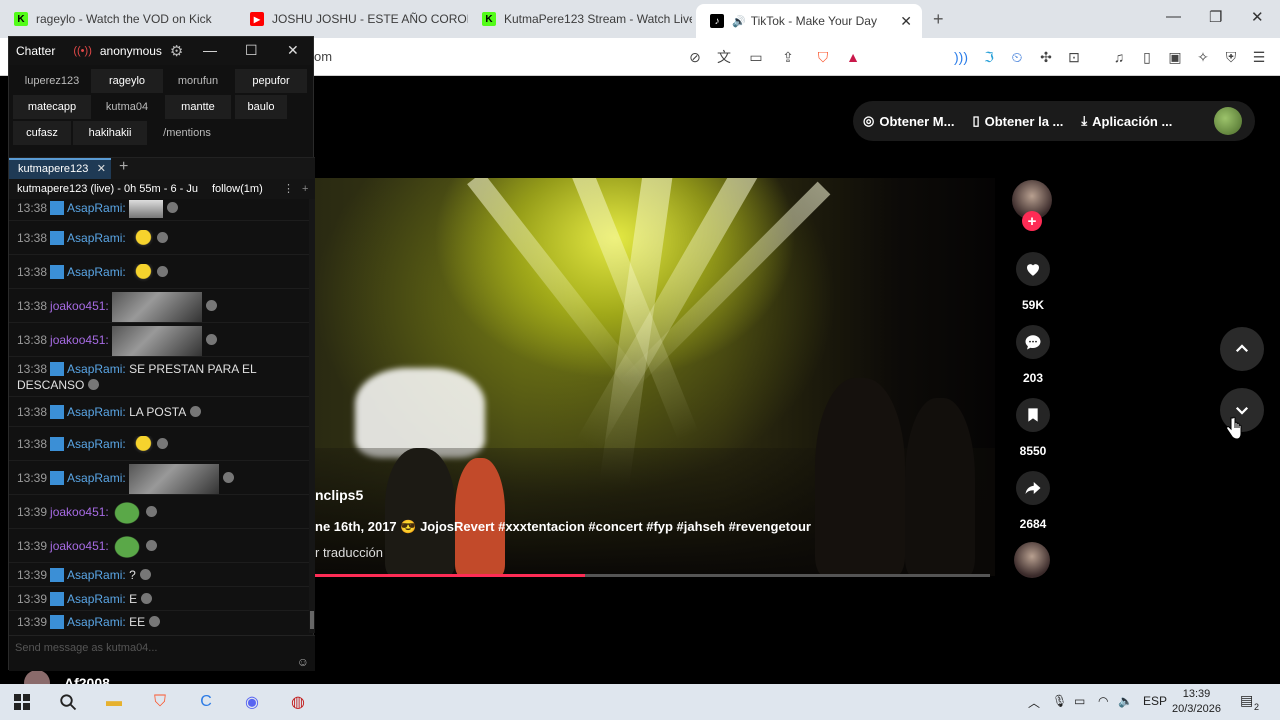 The image size is (1280, 720). I want to click on tab-matecapp: matecapp, so click(52, 107).